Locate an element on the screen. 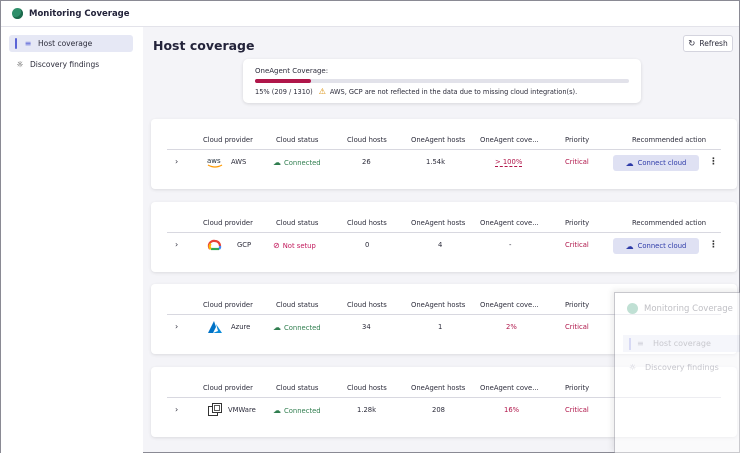 The height and width of the screenshot is (453, 740). aws-logo-icon: aws is located at coordinates (215, 162).